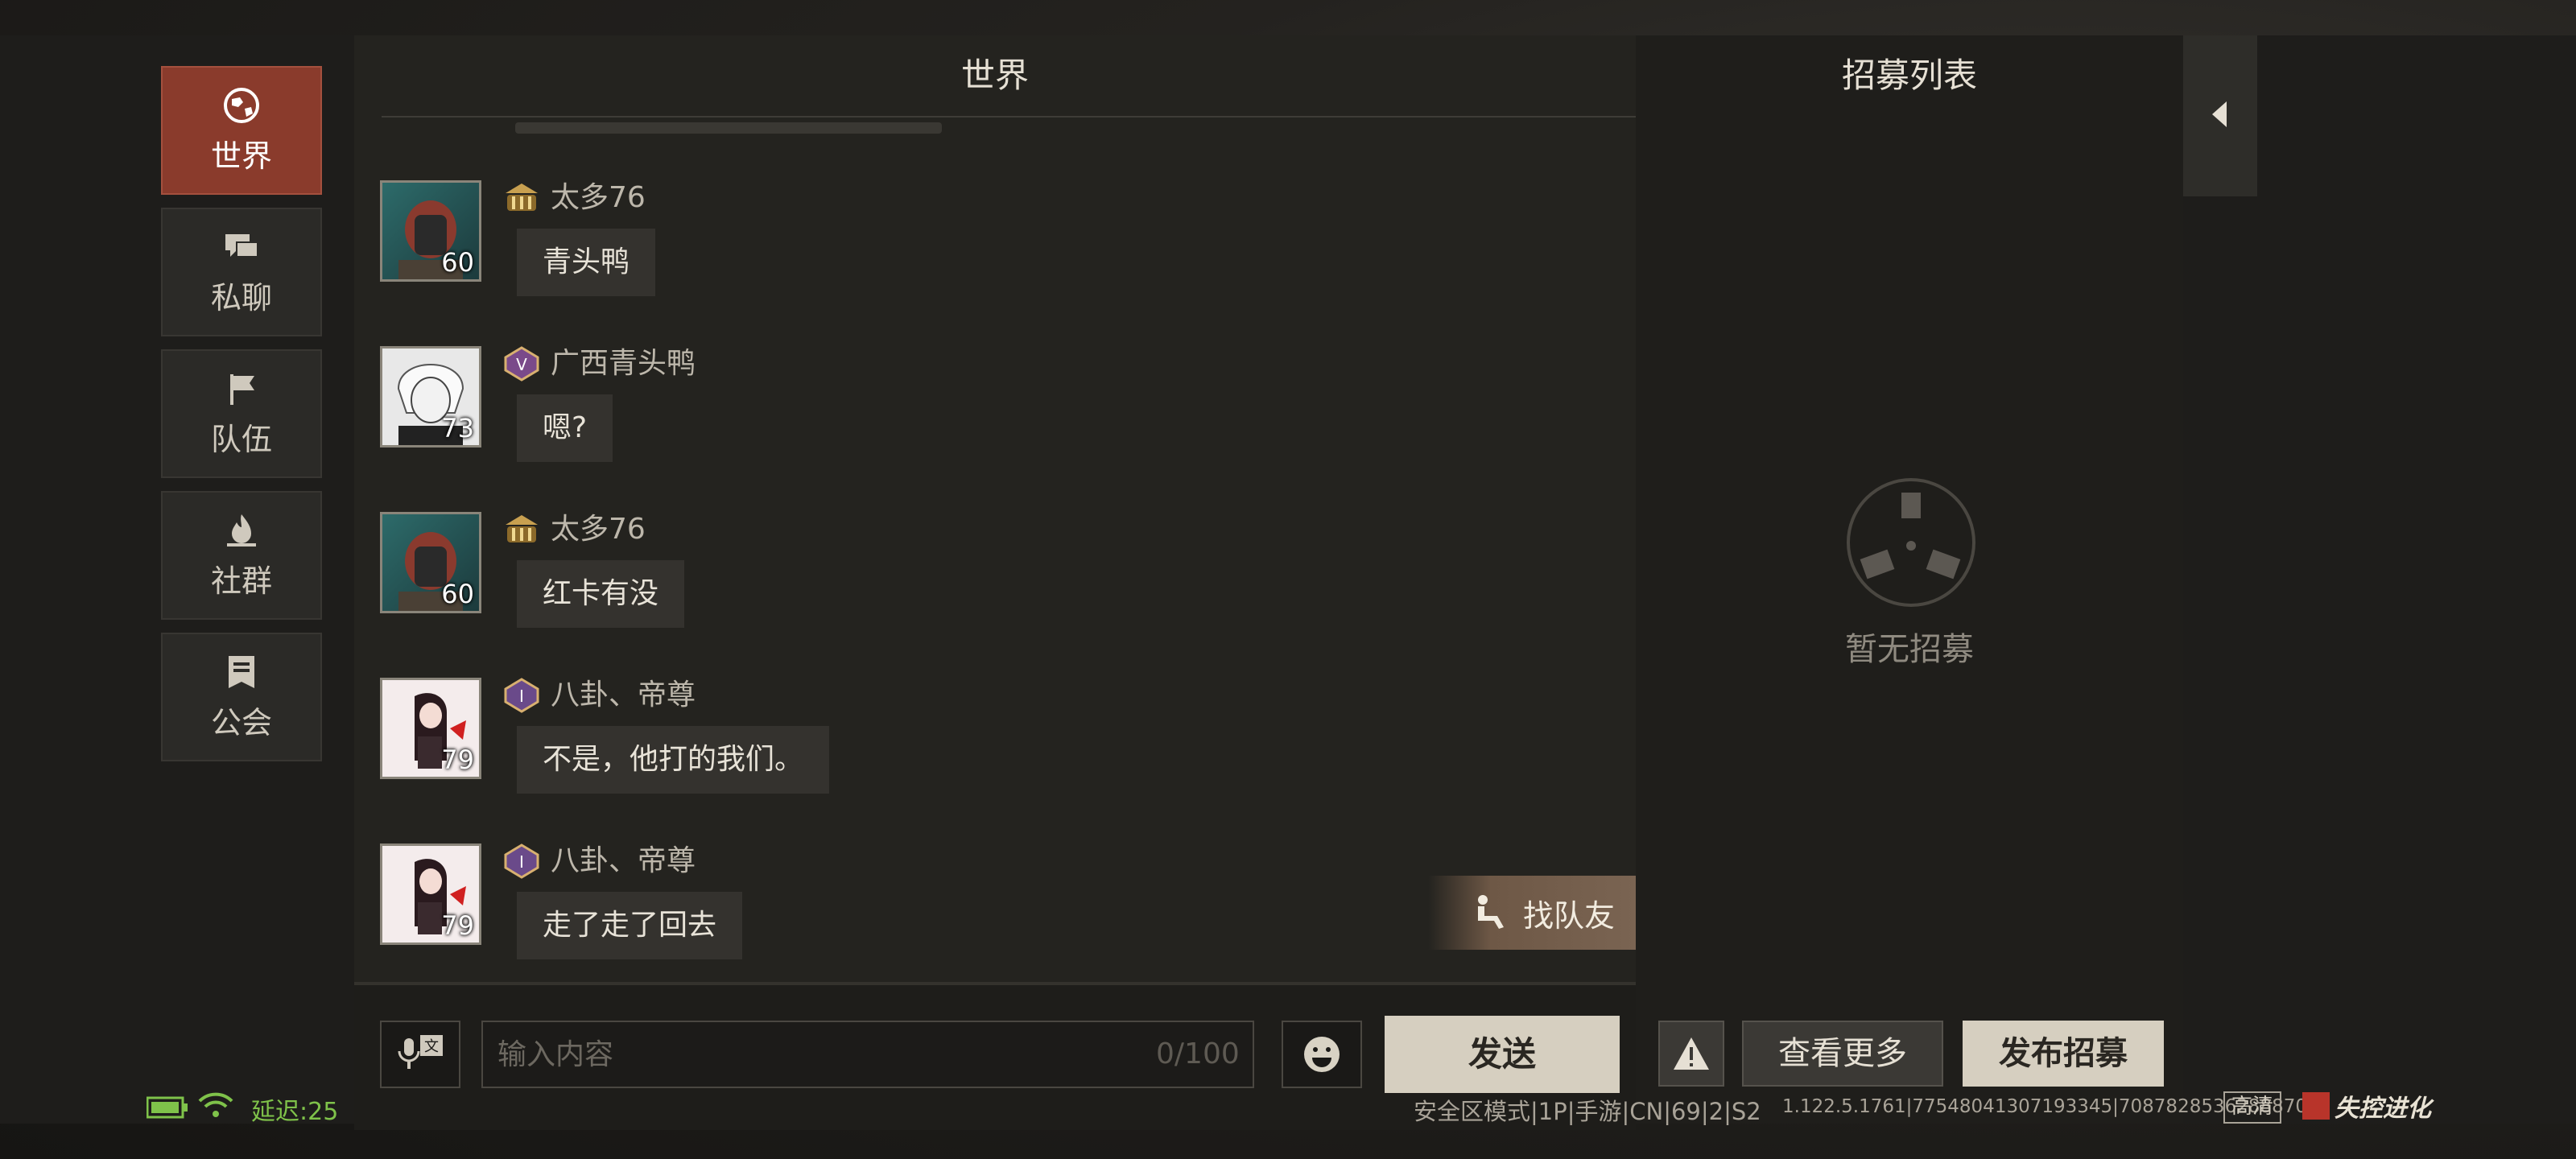 This screenshot has height=1159, width=2576. What do you see at coordinates (673, 760) in the screenshot?
I see `message-bubble: 不是，他打的我们。` at bounding box center [673, 760].